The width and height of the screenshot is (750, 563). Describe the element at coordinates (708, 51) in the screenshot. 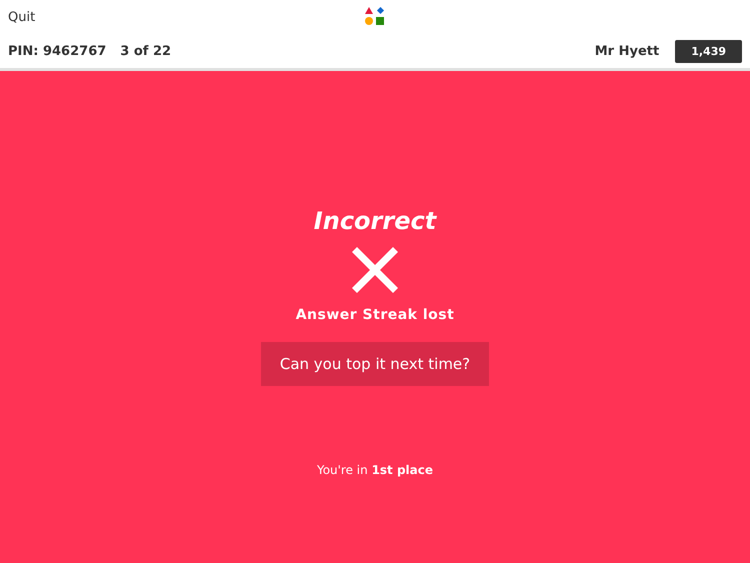

I see `score-badge: 1,439` at that location.